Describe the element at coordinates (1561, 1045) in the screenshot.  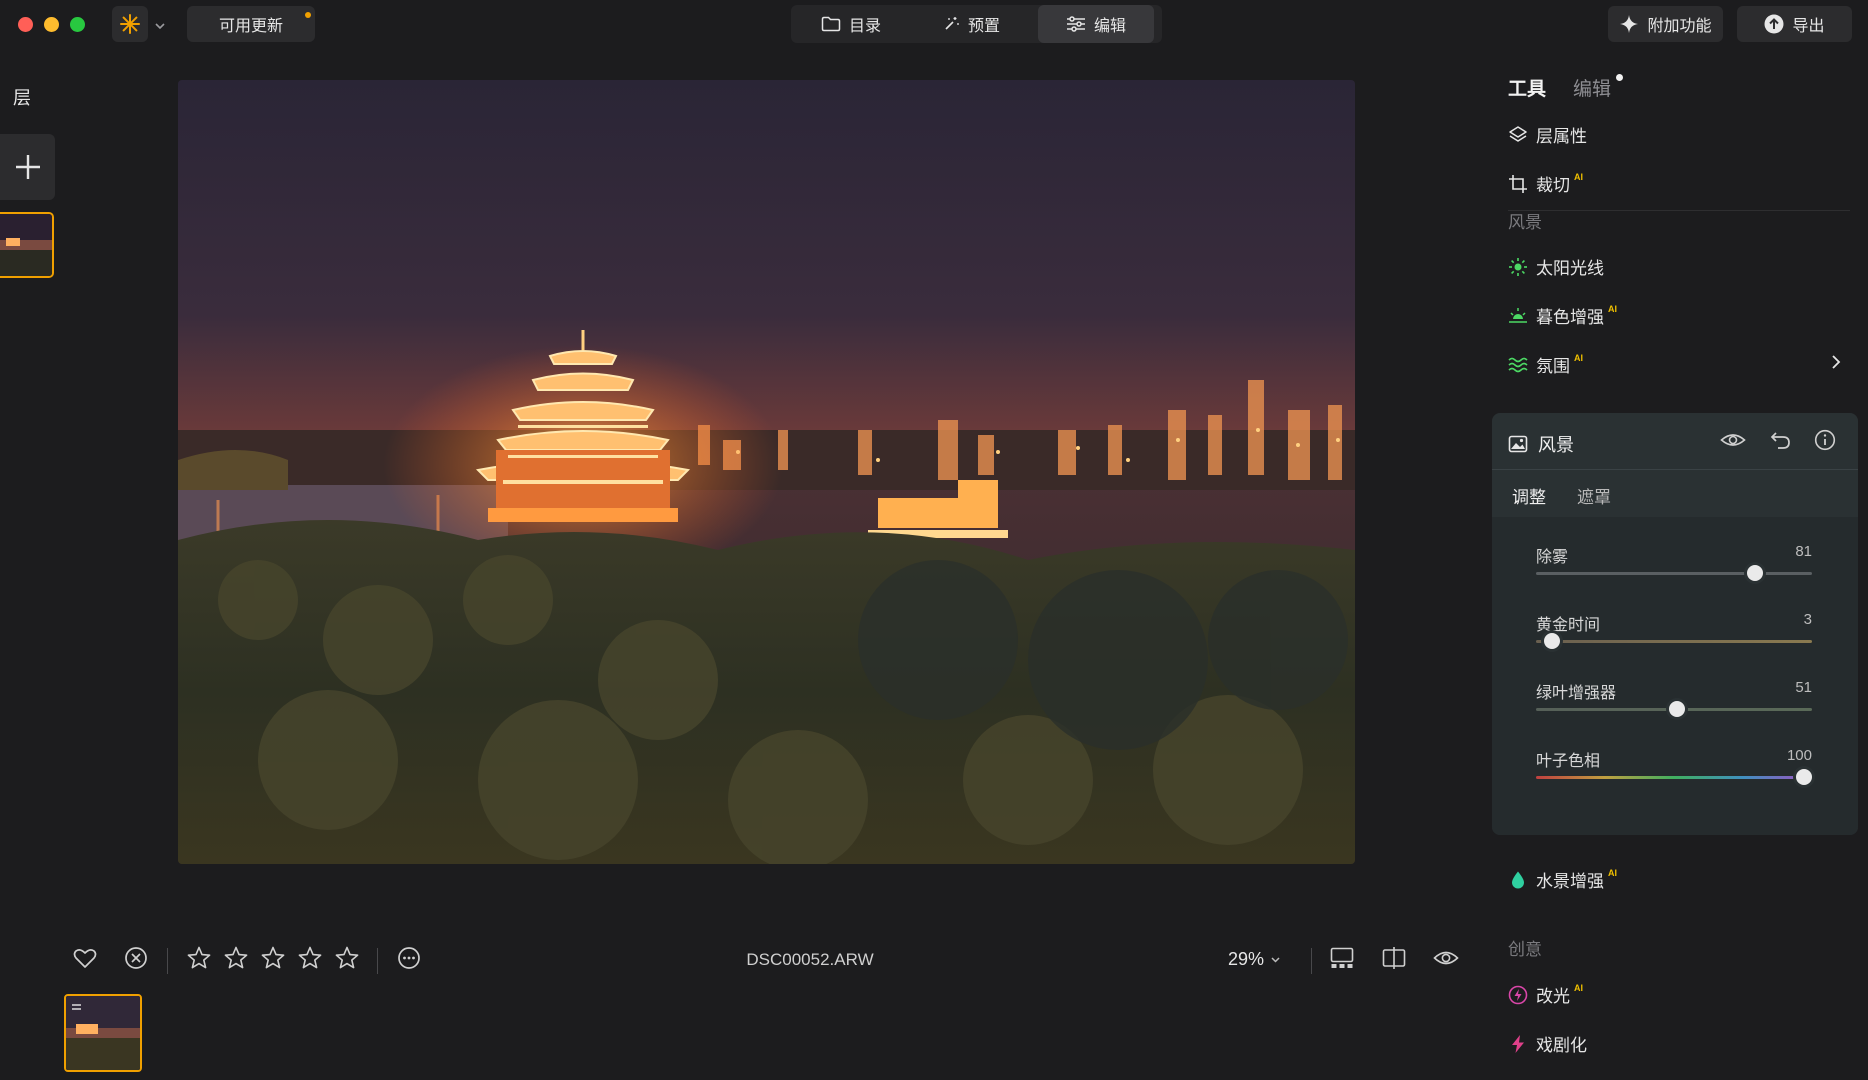
I see `dramatic-label: 戏剧化` at that location.